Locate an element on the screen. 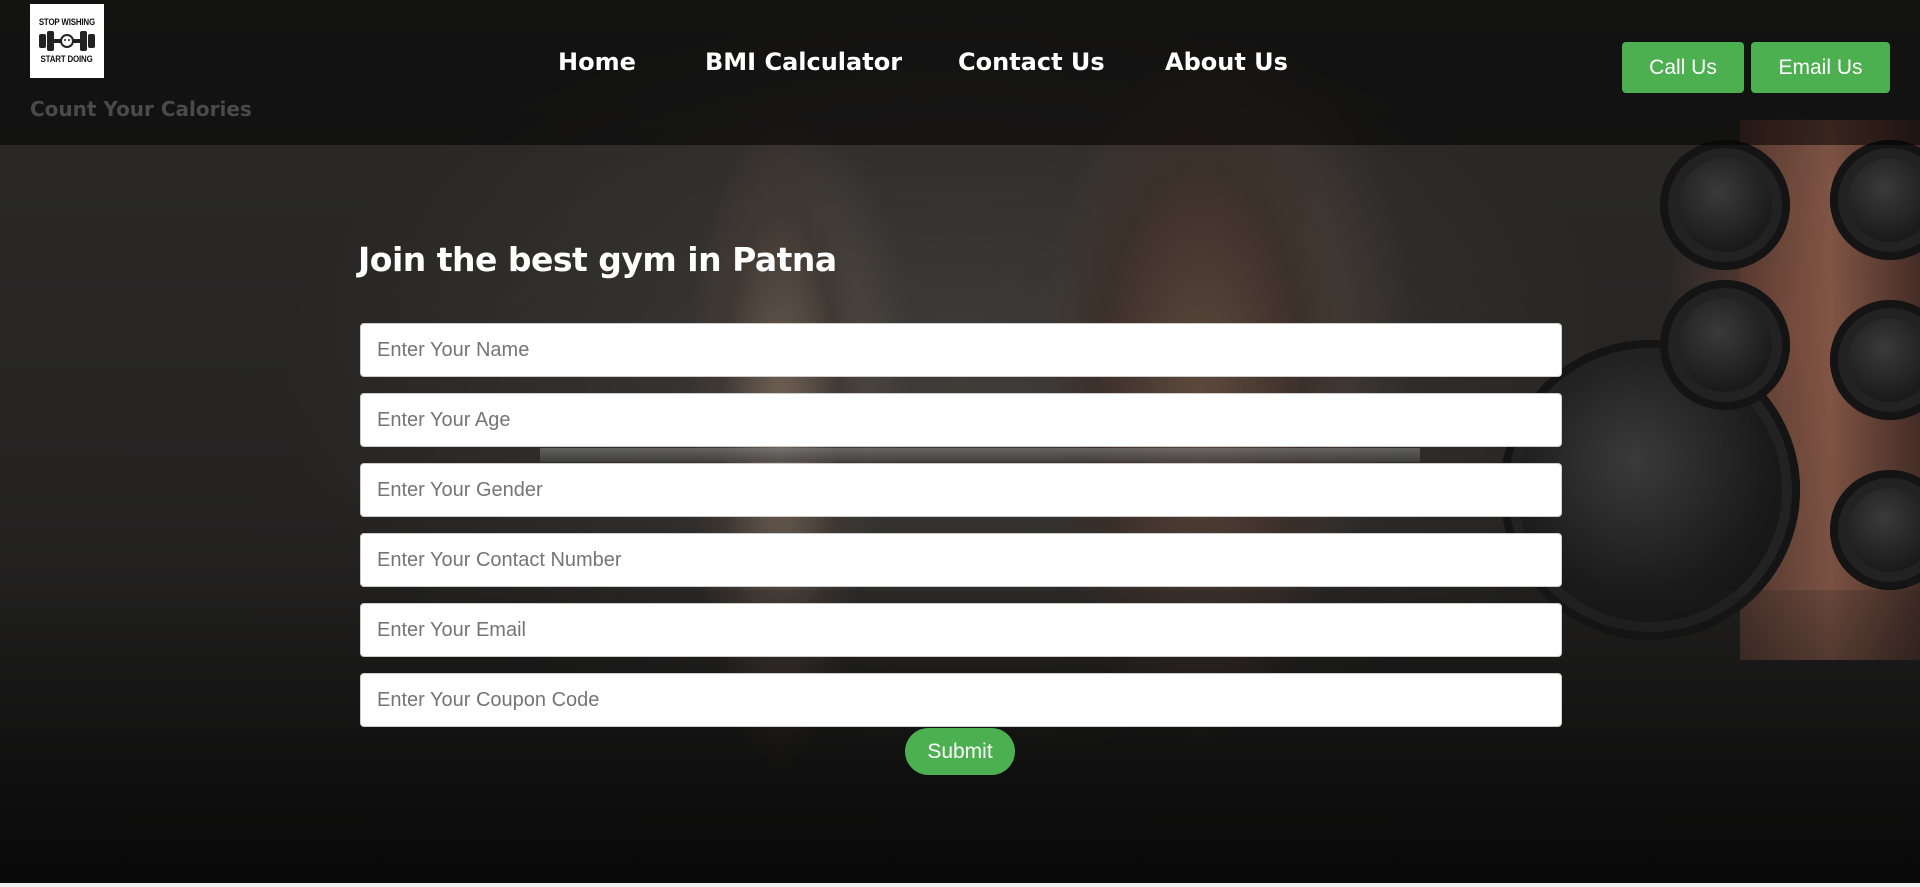 This screenshot has height=887, width=1920. contact-number-field is located at coordinates (961, 560).